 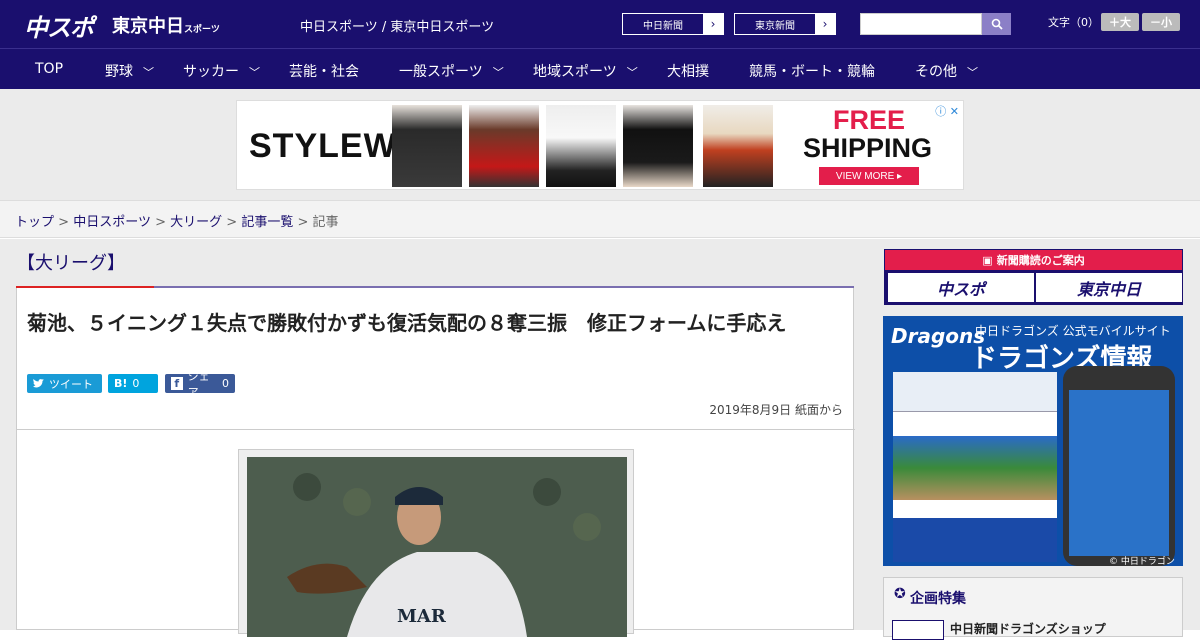 I want to click on search-input, so click(x=921, y=24).